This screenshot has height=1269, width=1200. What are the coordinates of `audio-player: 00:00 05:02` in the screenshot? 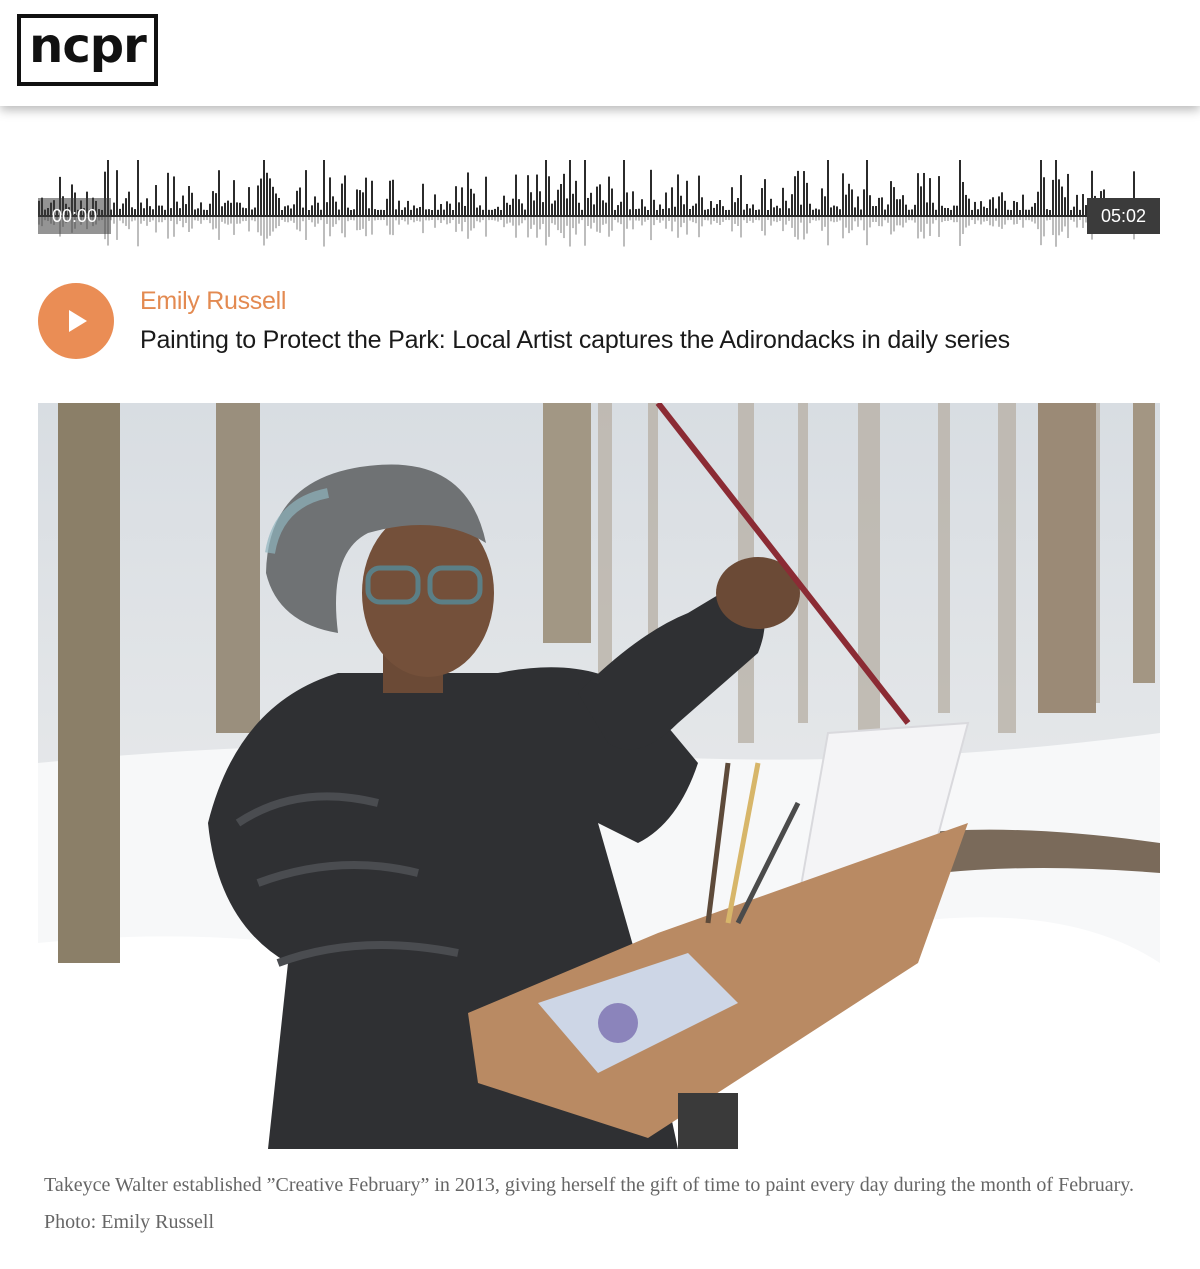 It's located at (599, 210).